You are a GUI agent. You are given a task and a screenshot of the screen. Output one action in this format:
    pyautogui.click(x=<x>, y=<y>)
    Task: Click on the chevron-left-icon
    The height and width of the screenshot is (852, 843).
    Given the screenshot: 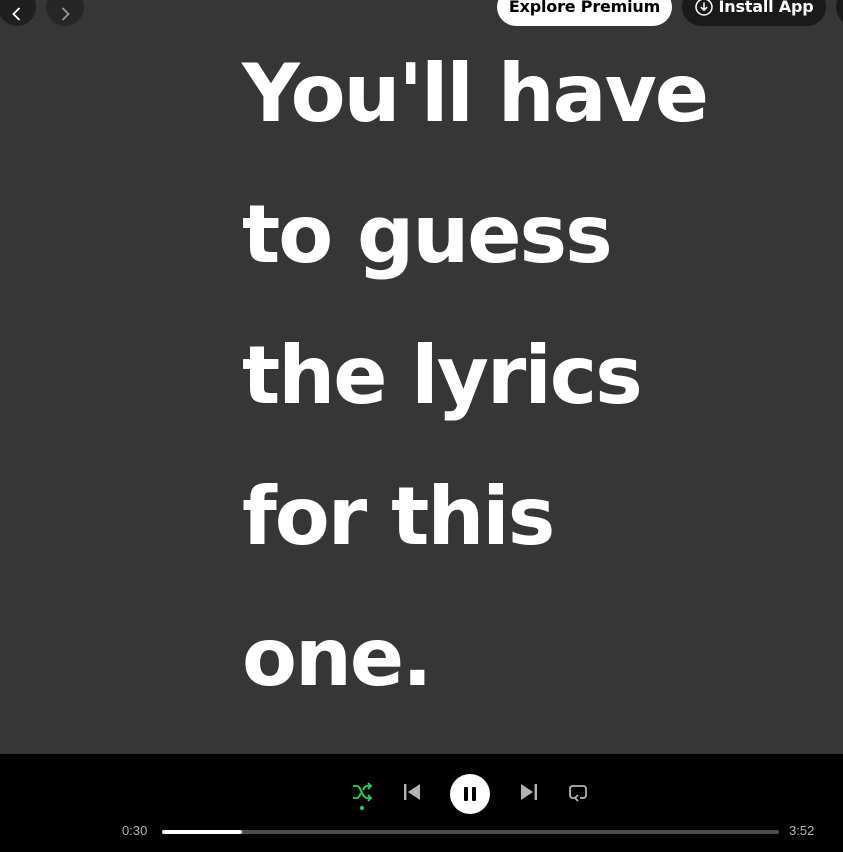 What is the action you would take?
    pyautogui.click(x=16, y=14)
    